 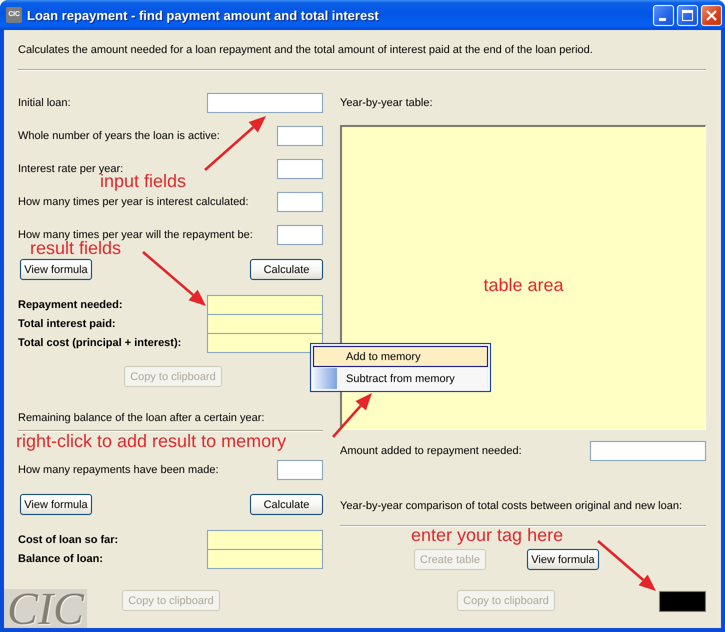 I want to click on annotation-text: right-click to add result to memory, so click(x=151, y=441).